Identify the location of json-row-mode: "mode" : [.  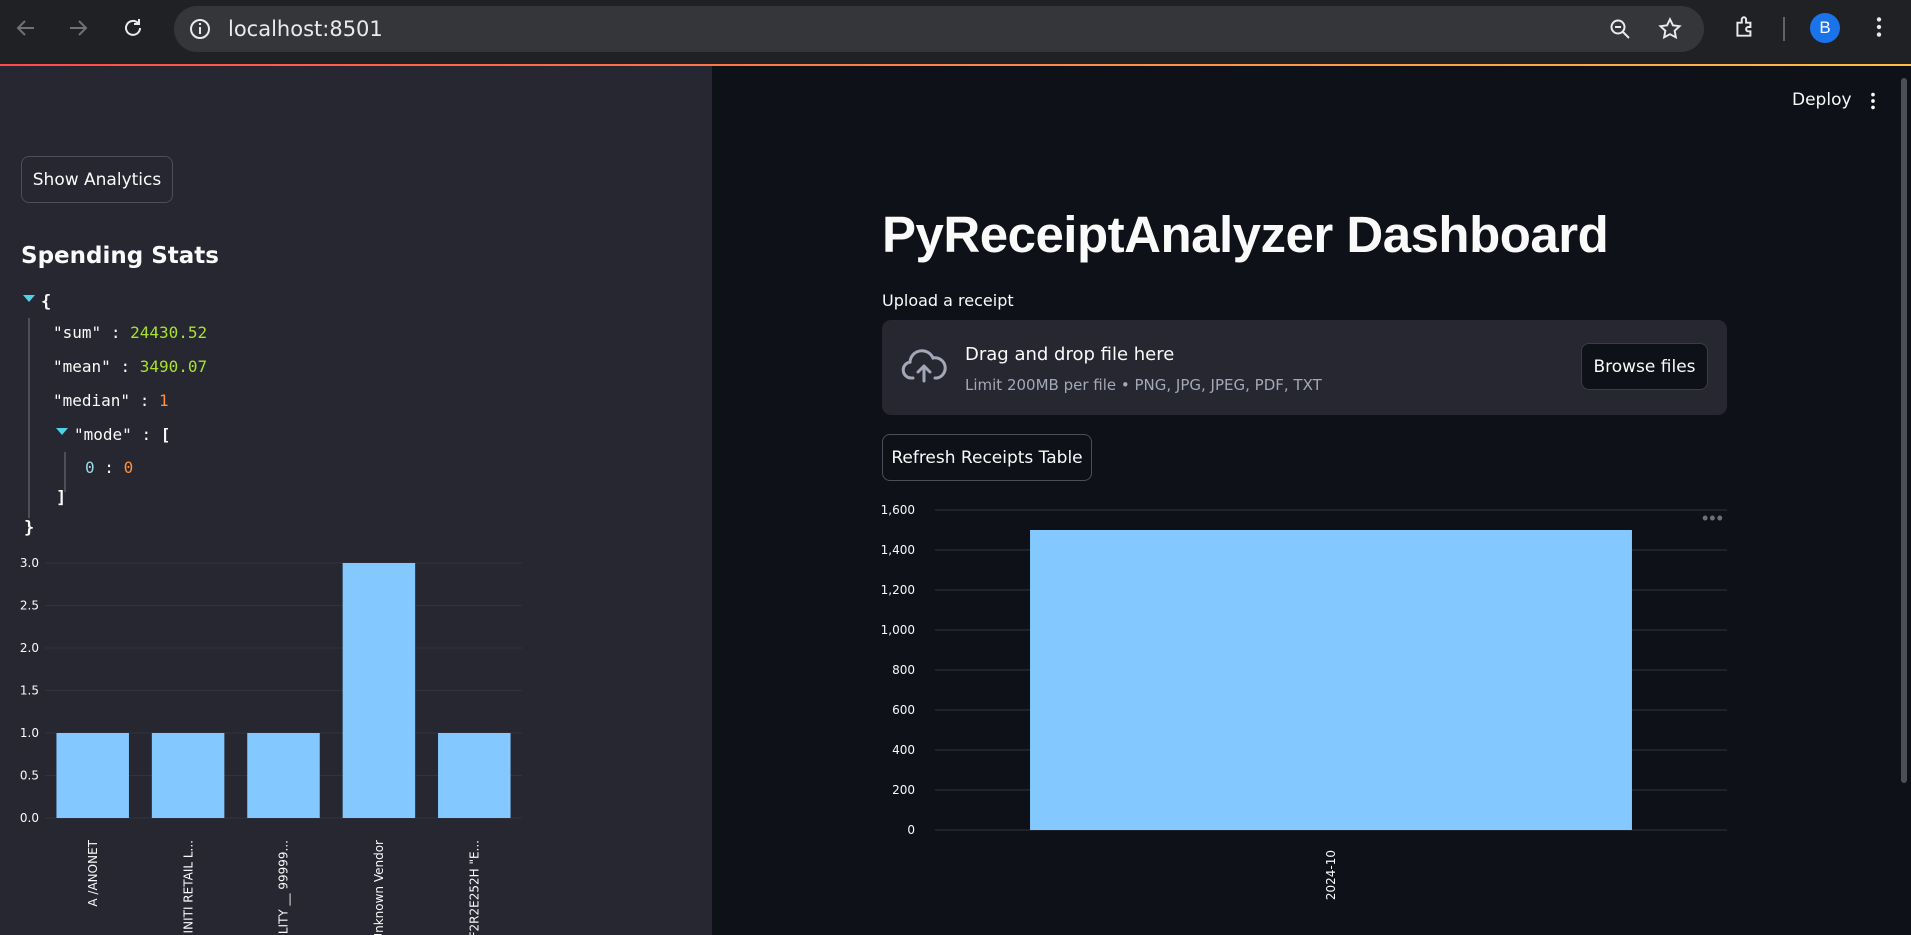
(122, 434).